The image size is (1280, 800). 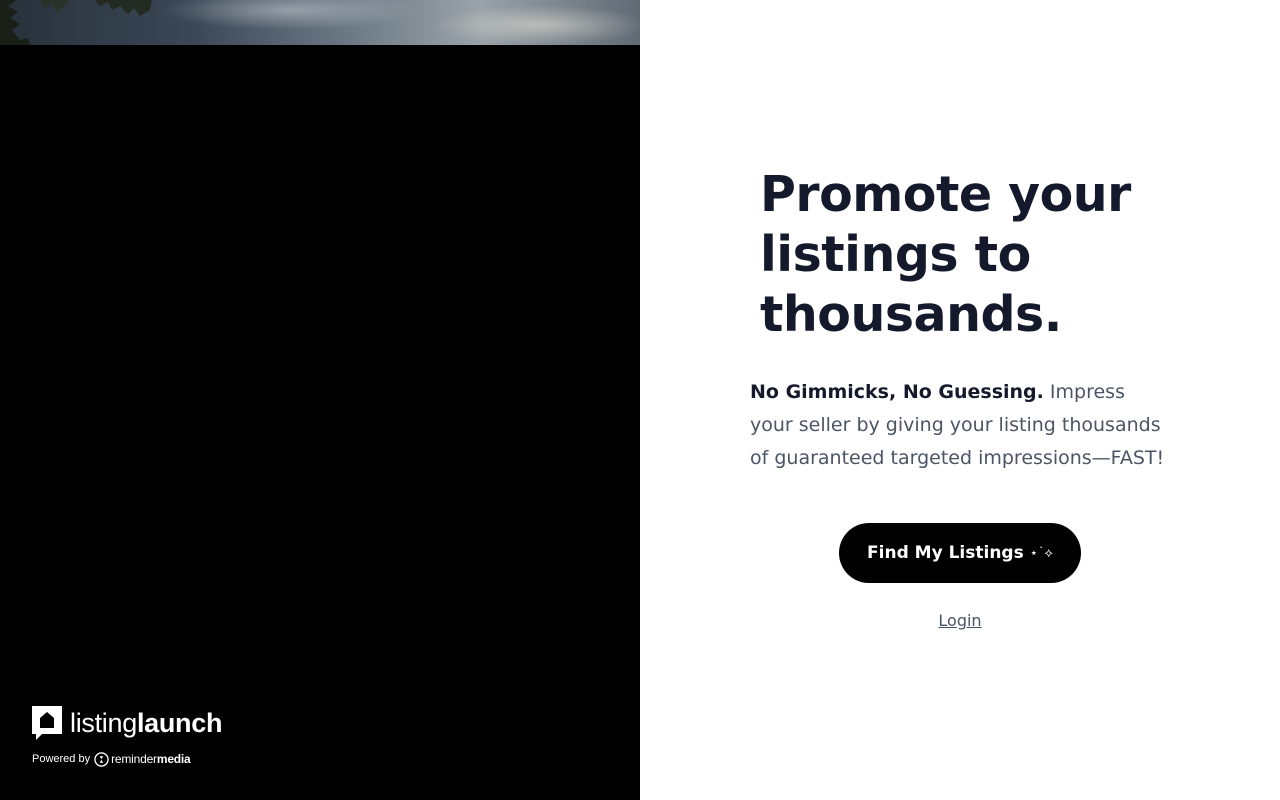 I want to click on brand-logo: listinglaunch Powered by remindermedia, so click(x=127, y=736).